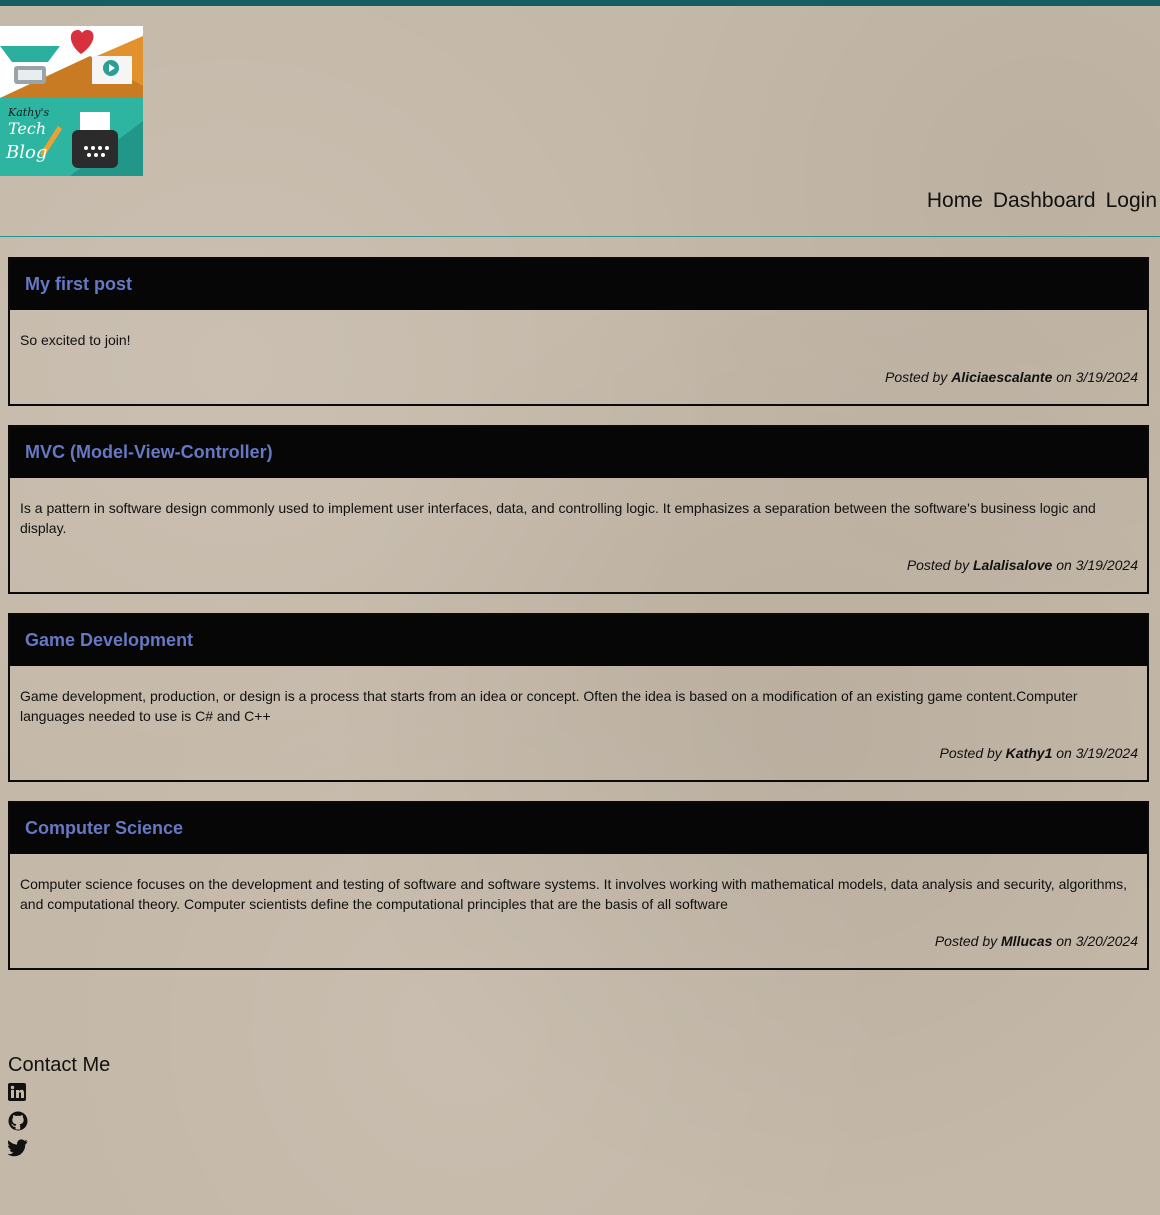 Image resolution: width=1160 pixels, height=1215 pixels. What do you see at coordinates (578, 828) in the screenshot?
I see `post-header: Computer Science` at bounding box center [578, 828].